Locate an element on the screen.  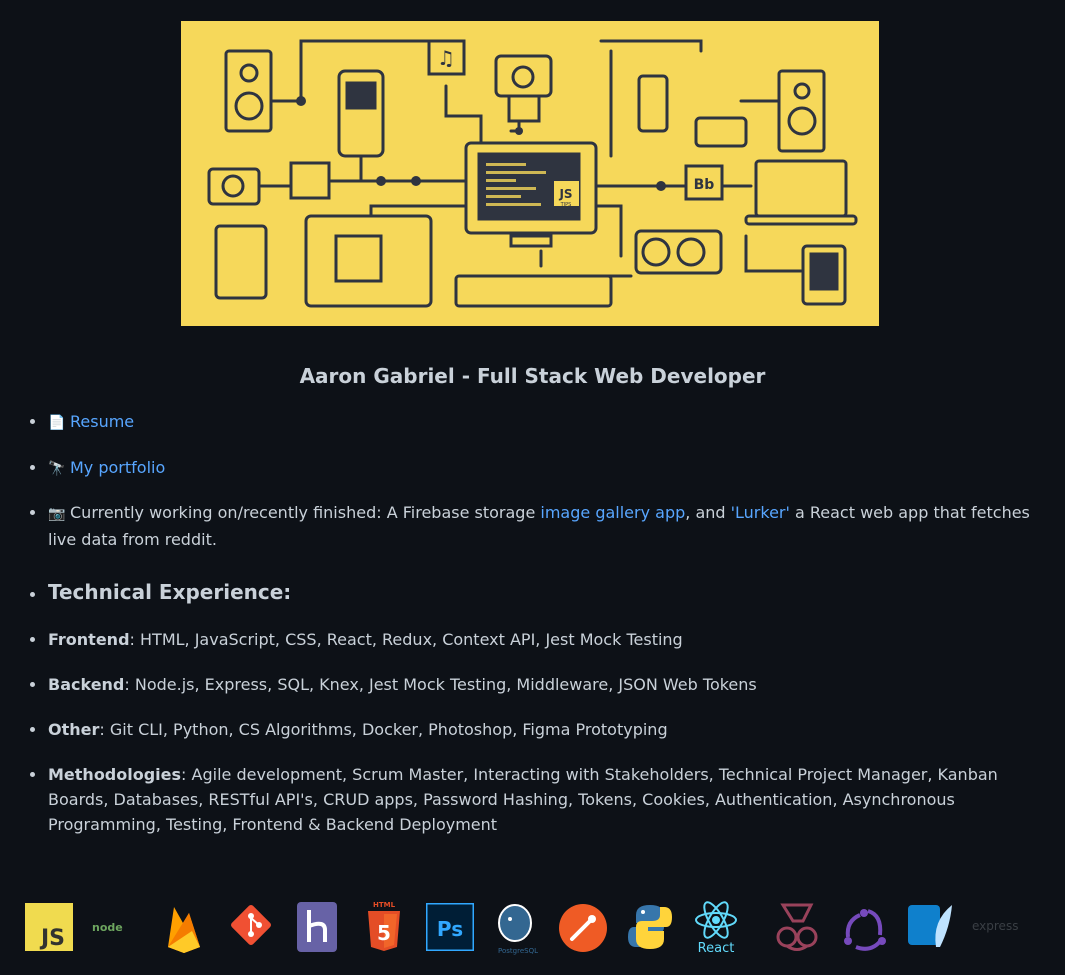
nodejs-icon: node is located at coordinates (117, 927).